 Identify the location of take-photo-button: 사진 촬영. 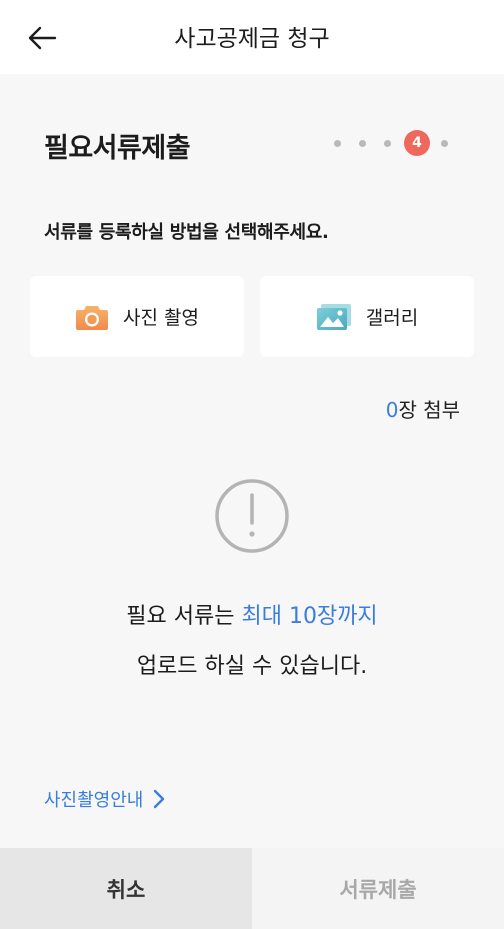
(137, 316).